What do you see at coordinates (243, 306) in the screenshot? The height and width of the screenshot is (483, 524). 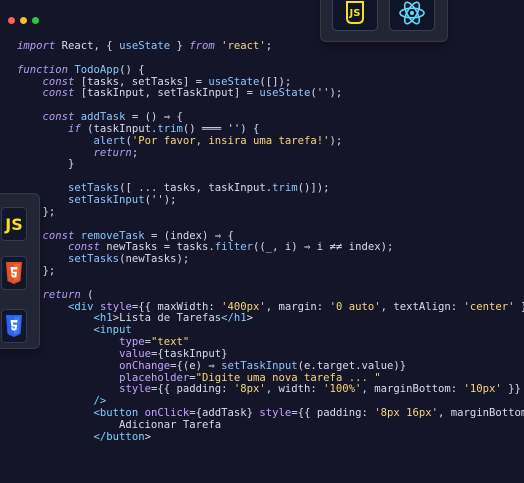 I see `code-token: '400px'` at bounding box center [243, 306].